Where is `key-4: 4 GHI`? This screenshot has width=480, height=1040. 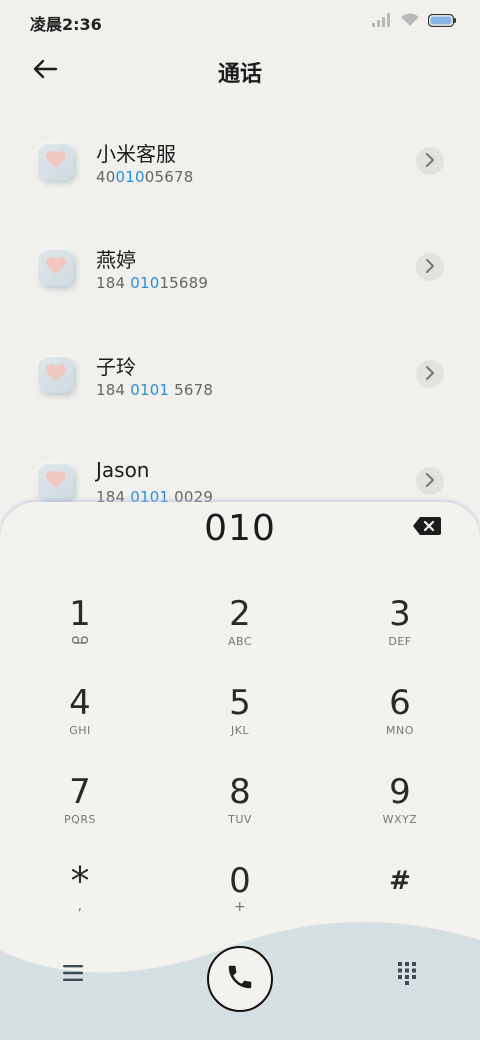
key-4: 4 GHI is located at coordinates (80, 723).